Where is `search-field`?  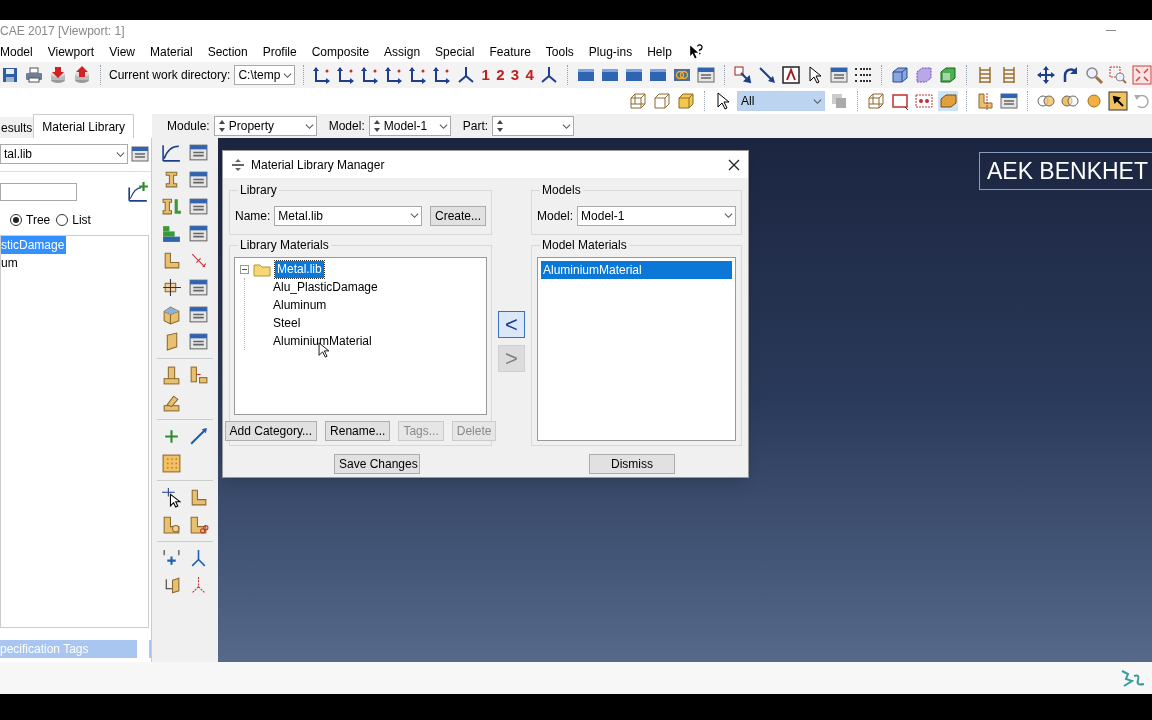
search-field is located at coordinates (38, 192).